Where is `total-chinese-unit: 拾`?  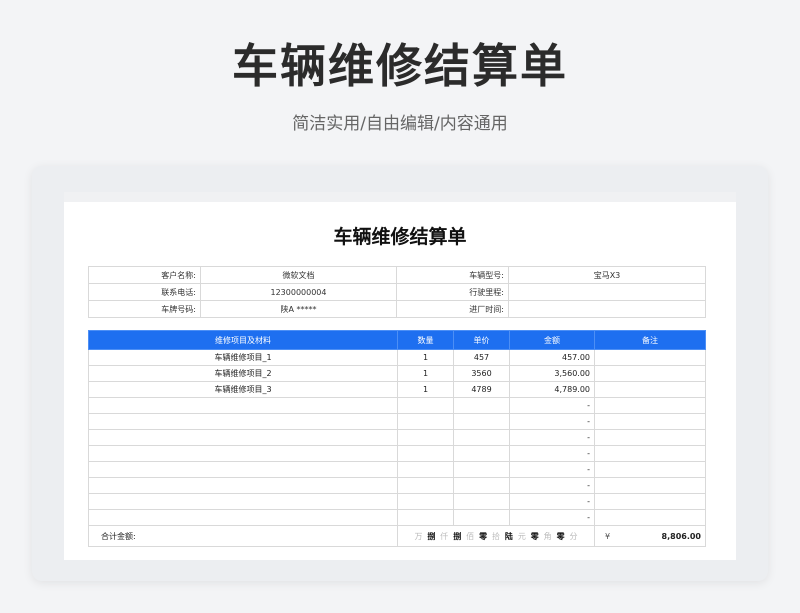
total-chinese-unit: 拾 is located at coordinates (495, 536).